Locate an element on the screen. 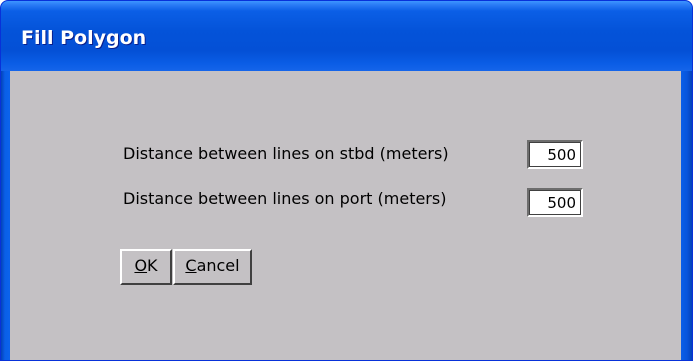 This screenshot has height=361, width=693. cancel-button: Cancel is located at coordinates (212, 267).